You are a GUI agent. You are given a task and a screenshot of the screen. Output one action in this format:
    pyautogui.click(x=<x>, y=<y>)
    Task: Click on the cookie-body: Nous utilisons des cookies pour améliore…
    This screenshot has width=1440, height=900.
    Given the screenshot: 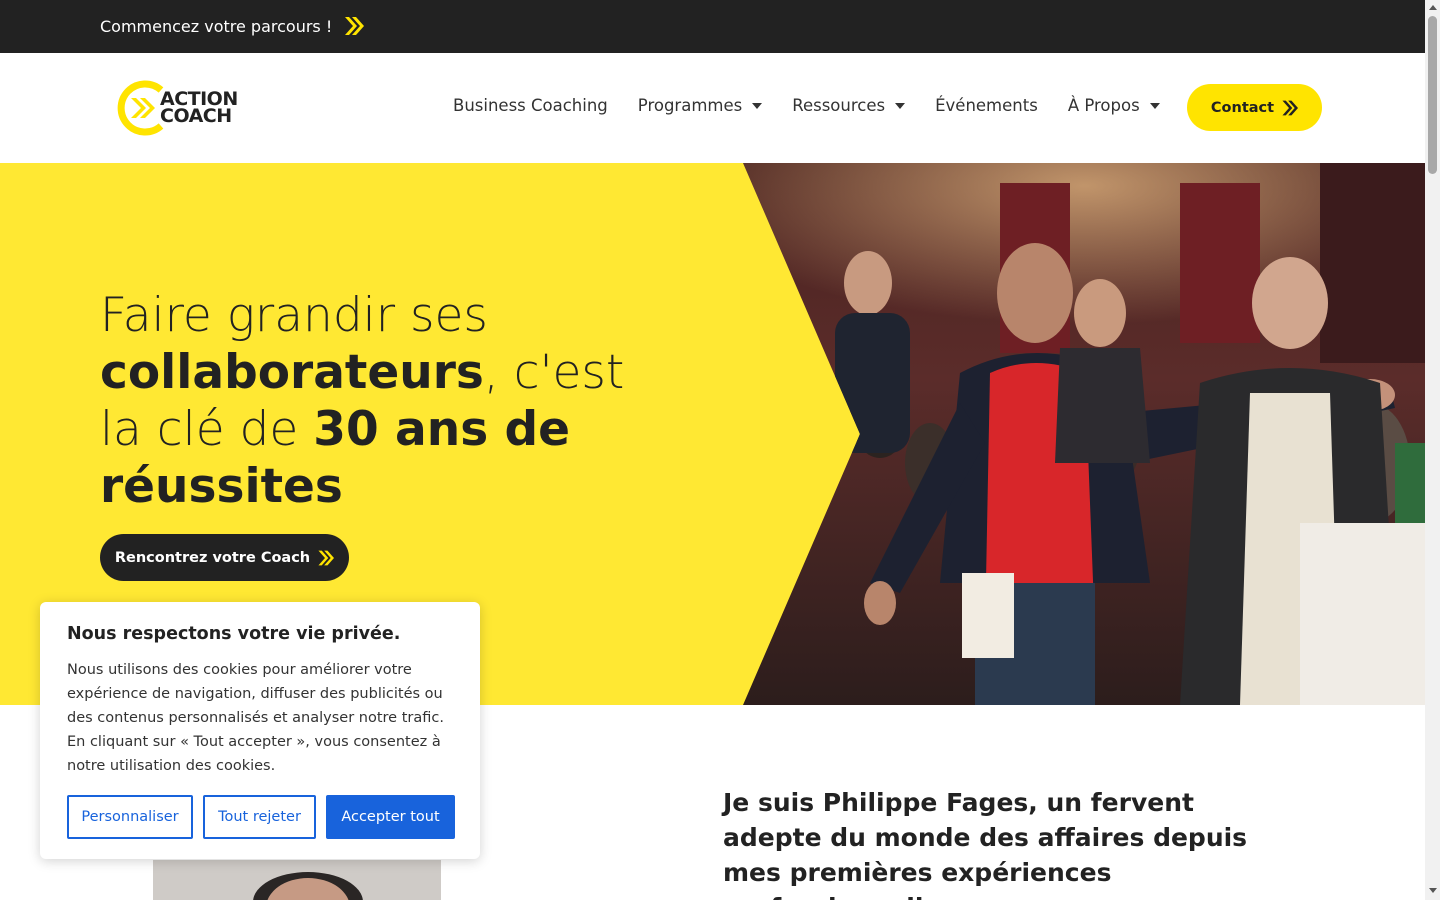 What is the action you would take?
    pyautogui.click(x=255, y=718)
    